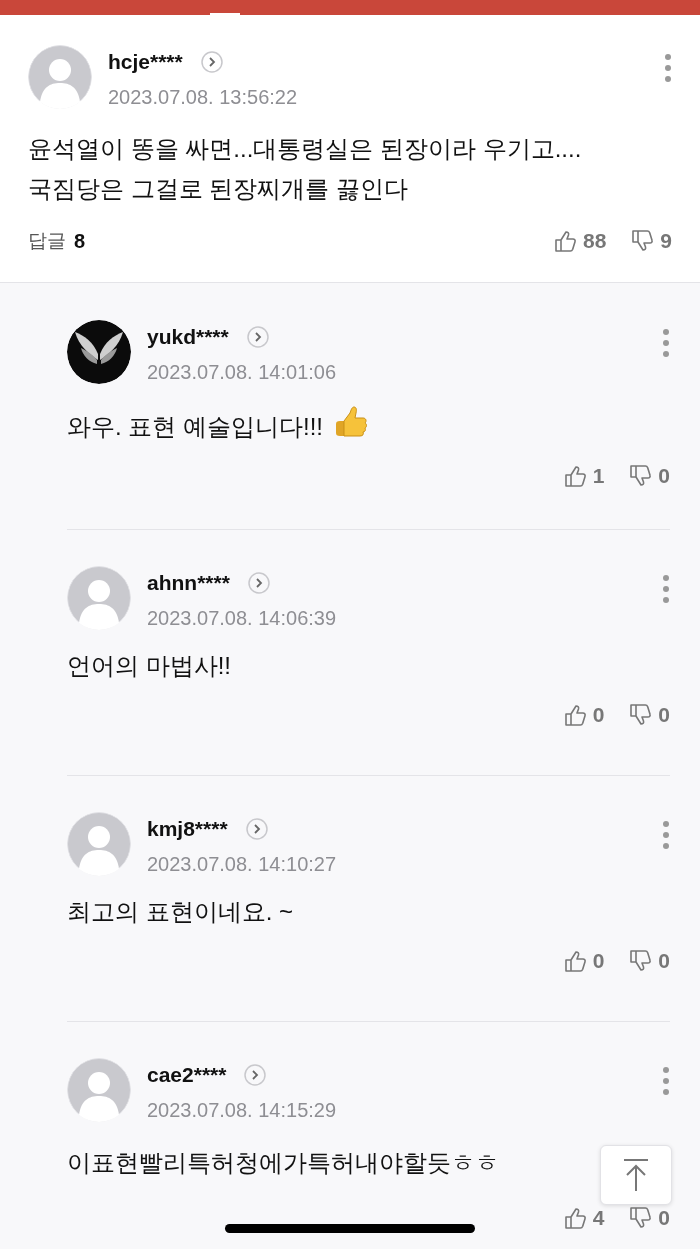 This screenshot has height=1249, width=700. What do you see at coordinates (47, 240) in the screenshot?
I see `reply-label: 답글` at bounding box center [47, 240].